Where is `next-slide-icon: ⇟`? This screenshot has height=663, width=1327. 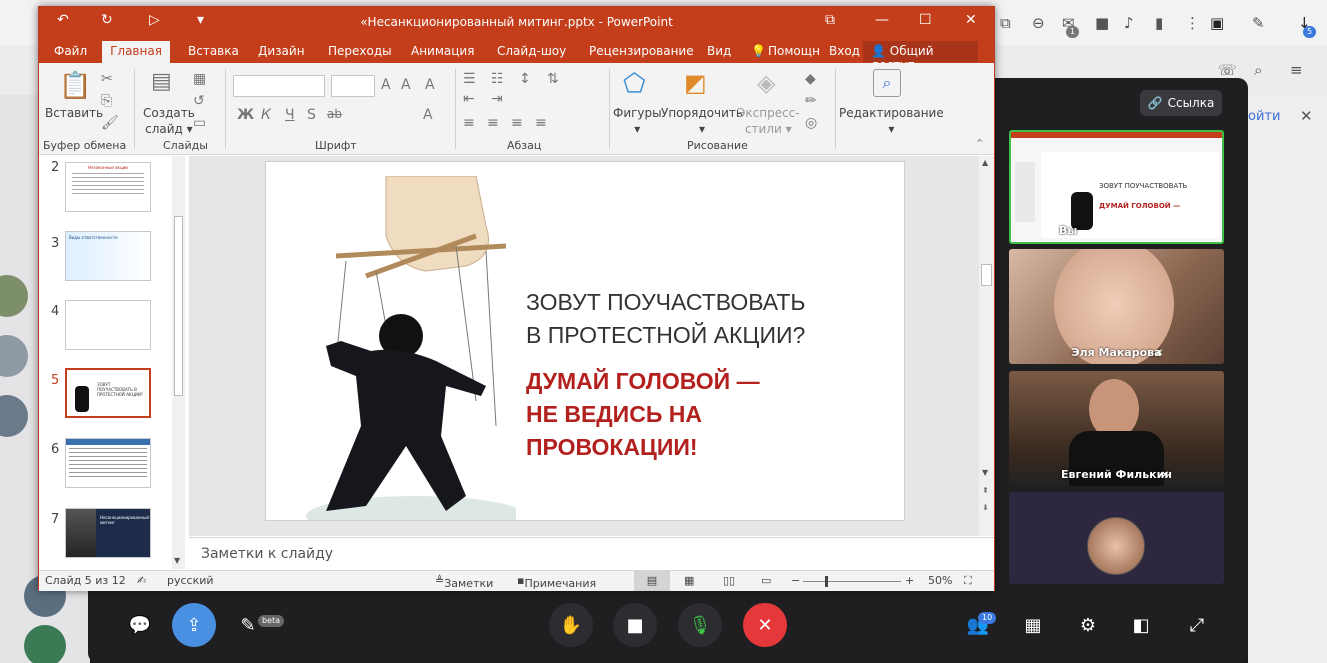
next-slide-icon: ⇟ is located at coordinates (985, 507).